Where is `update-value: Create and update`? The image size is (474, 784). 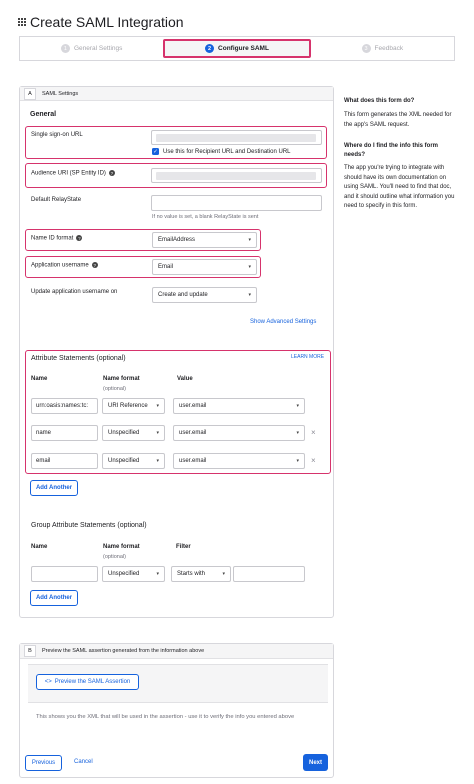
update-value: Create and update is located at coordinates (183, 295).